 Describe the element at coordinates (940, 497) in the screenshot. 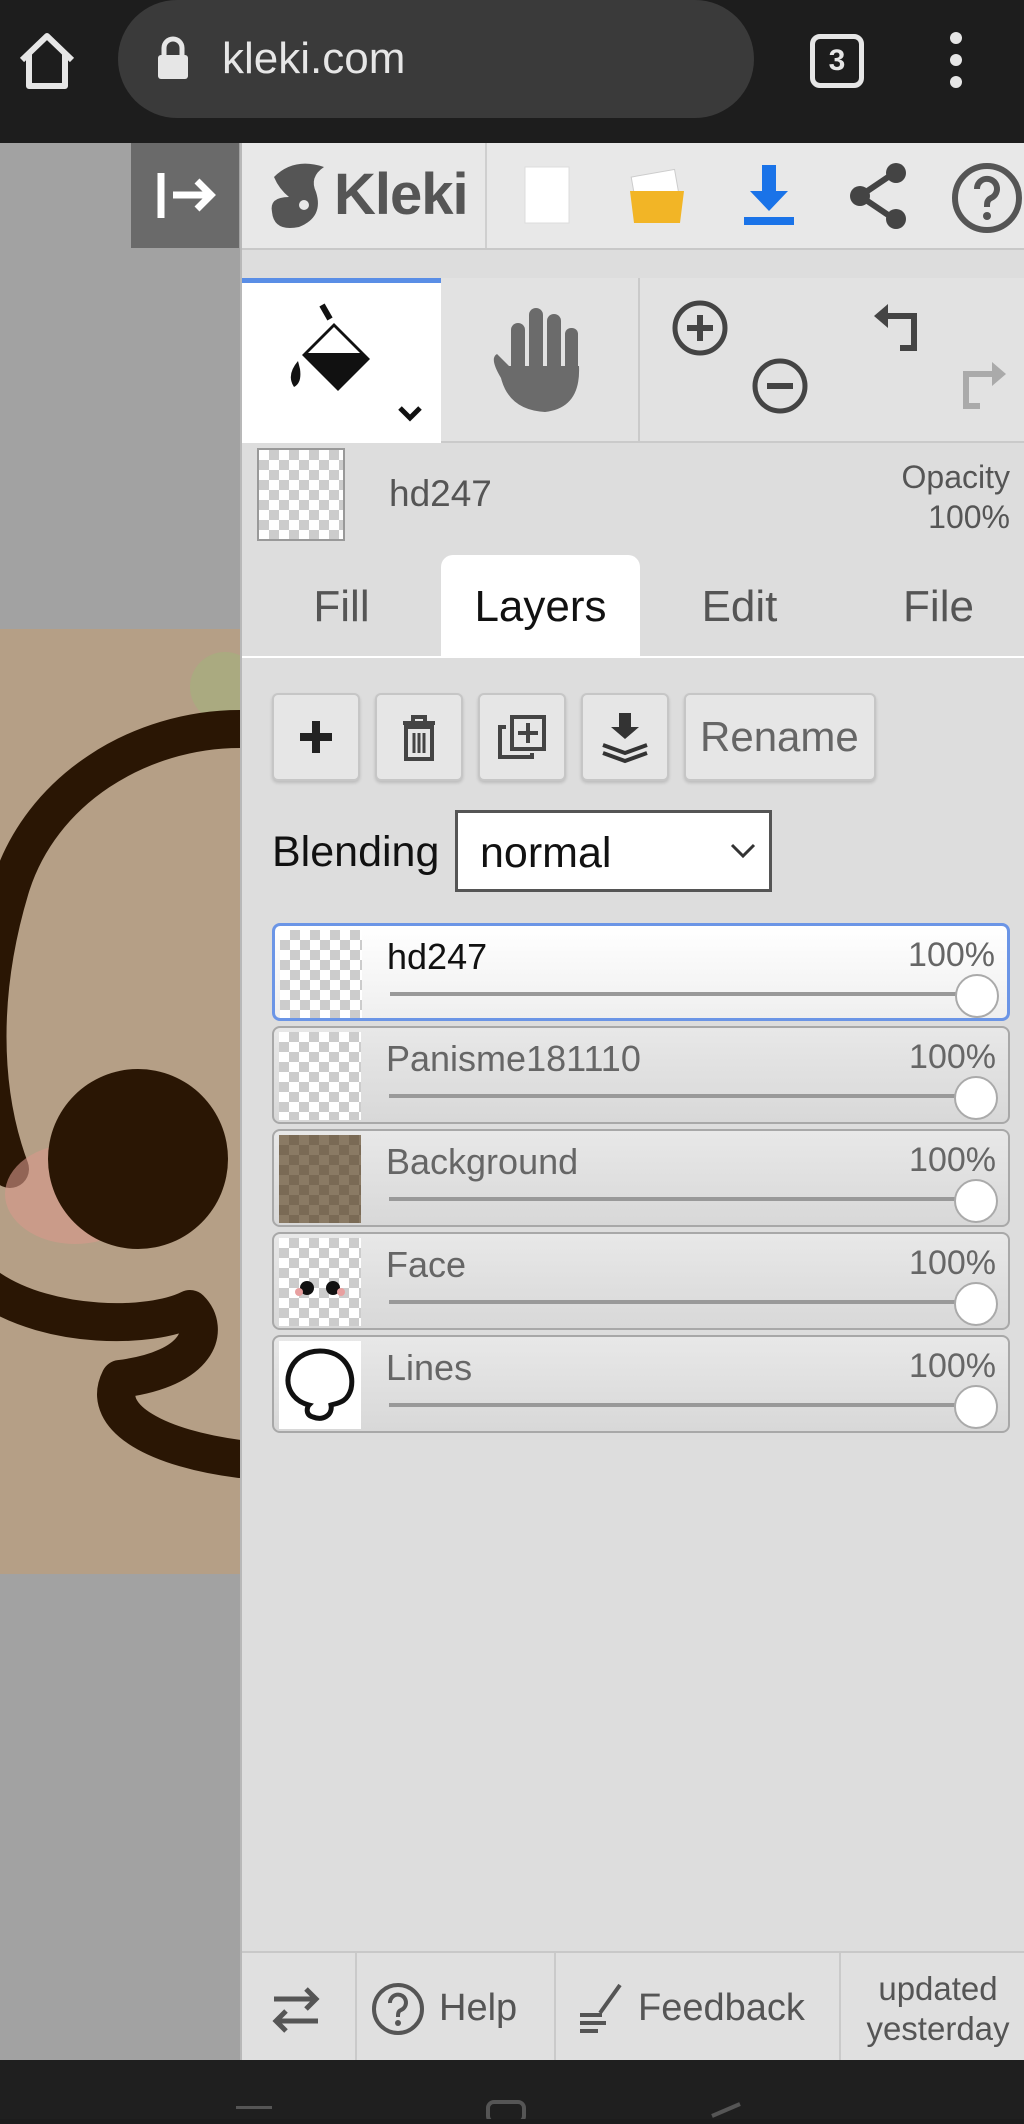

I see `opacity-readout: Opacity 100%` at that location.